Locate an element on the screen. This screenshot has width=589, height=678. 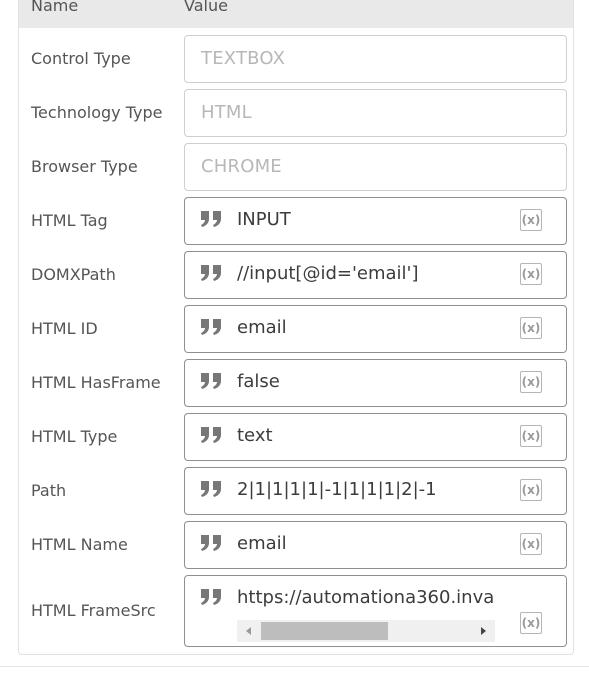
row-technology-type: Technology Type HTML is located at coordinates (296, 116).